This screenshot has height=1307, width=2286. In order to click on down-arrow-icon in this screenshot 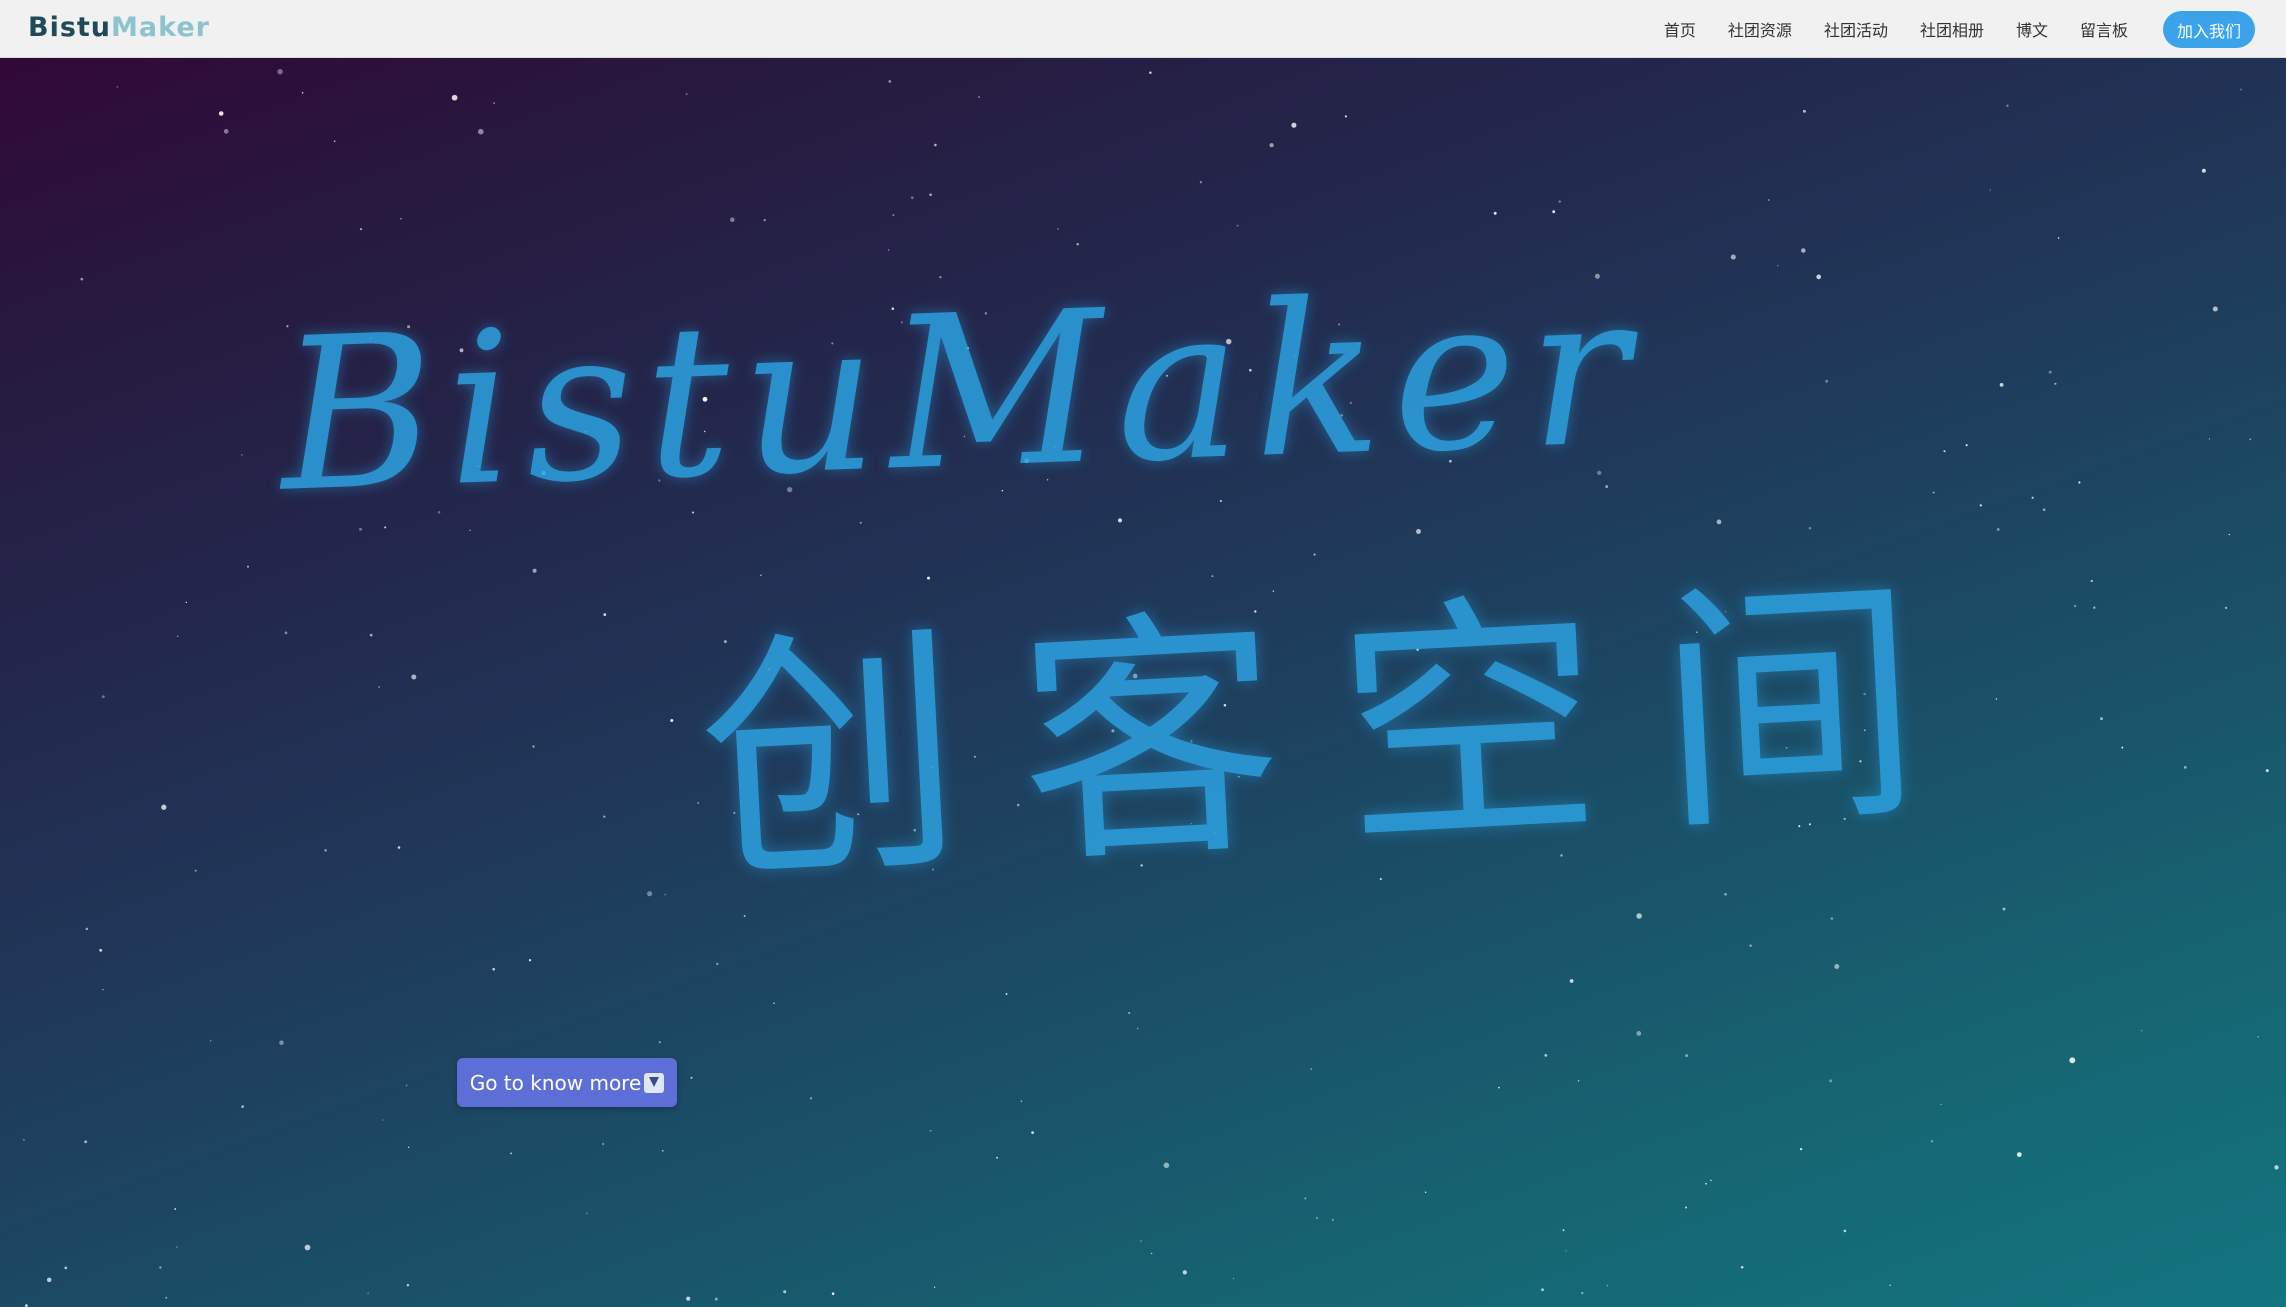, I will do `click(654, 1082)`.